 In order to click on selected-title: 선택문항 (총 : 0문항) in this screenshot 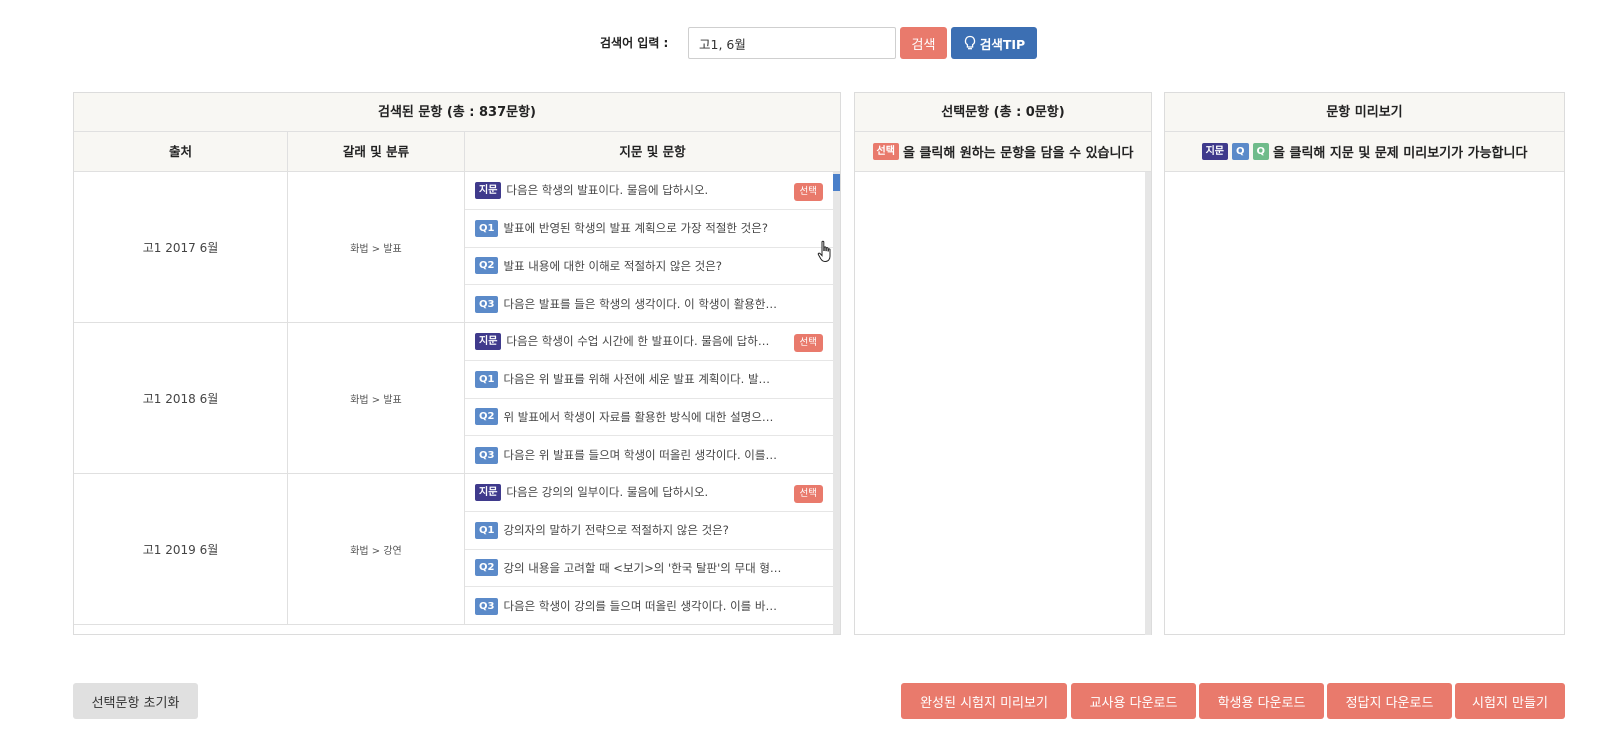, I will do `click(1003, 112)`.